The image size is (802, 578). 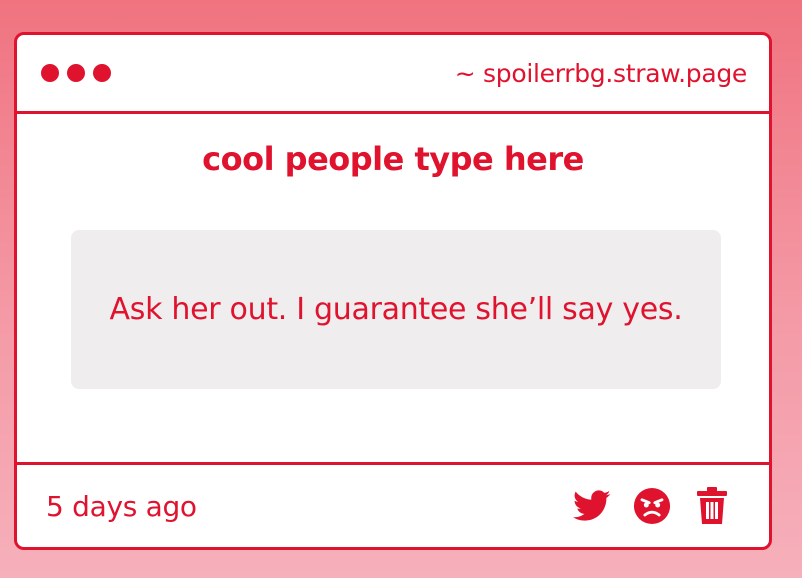 I want to click on timestamp: 5 days ago, so click(x=121, y=506).